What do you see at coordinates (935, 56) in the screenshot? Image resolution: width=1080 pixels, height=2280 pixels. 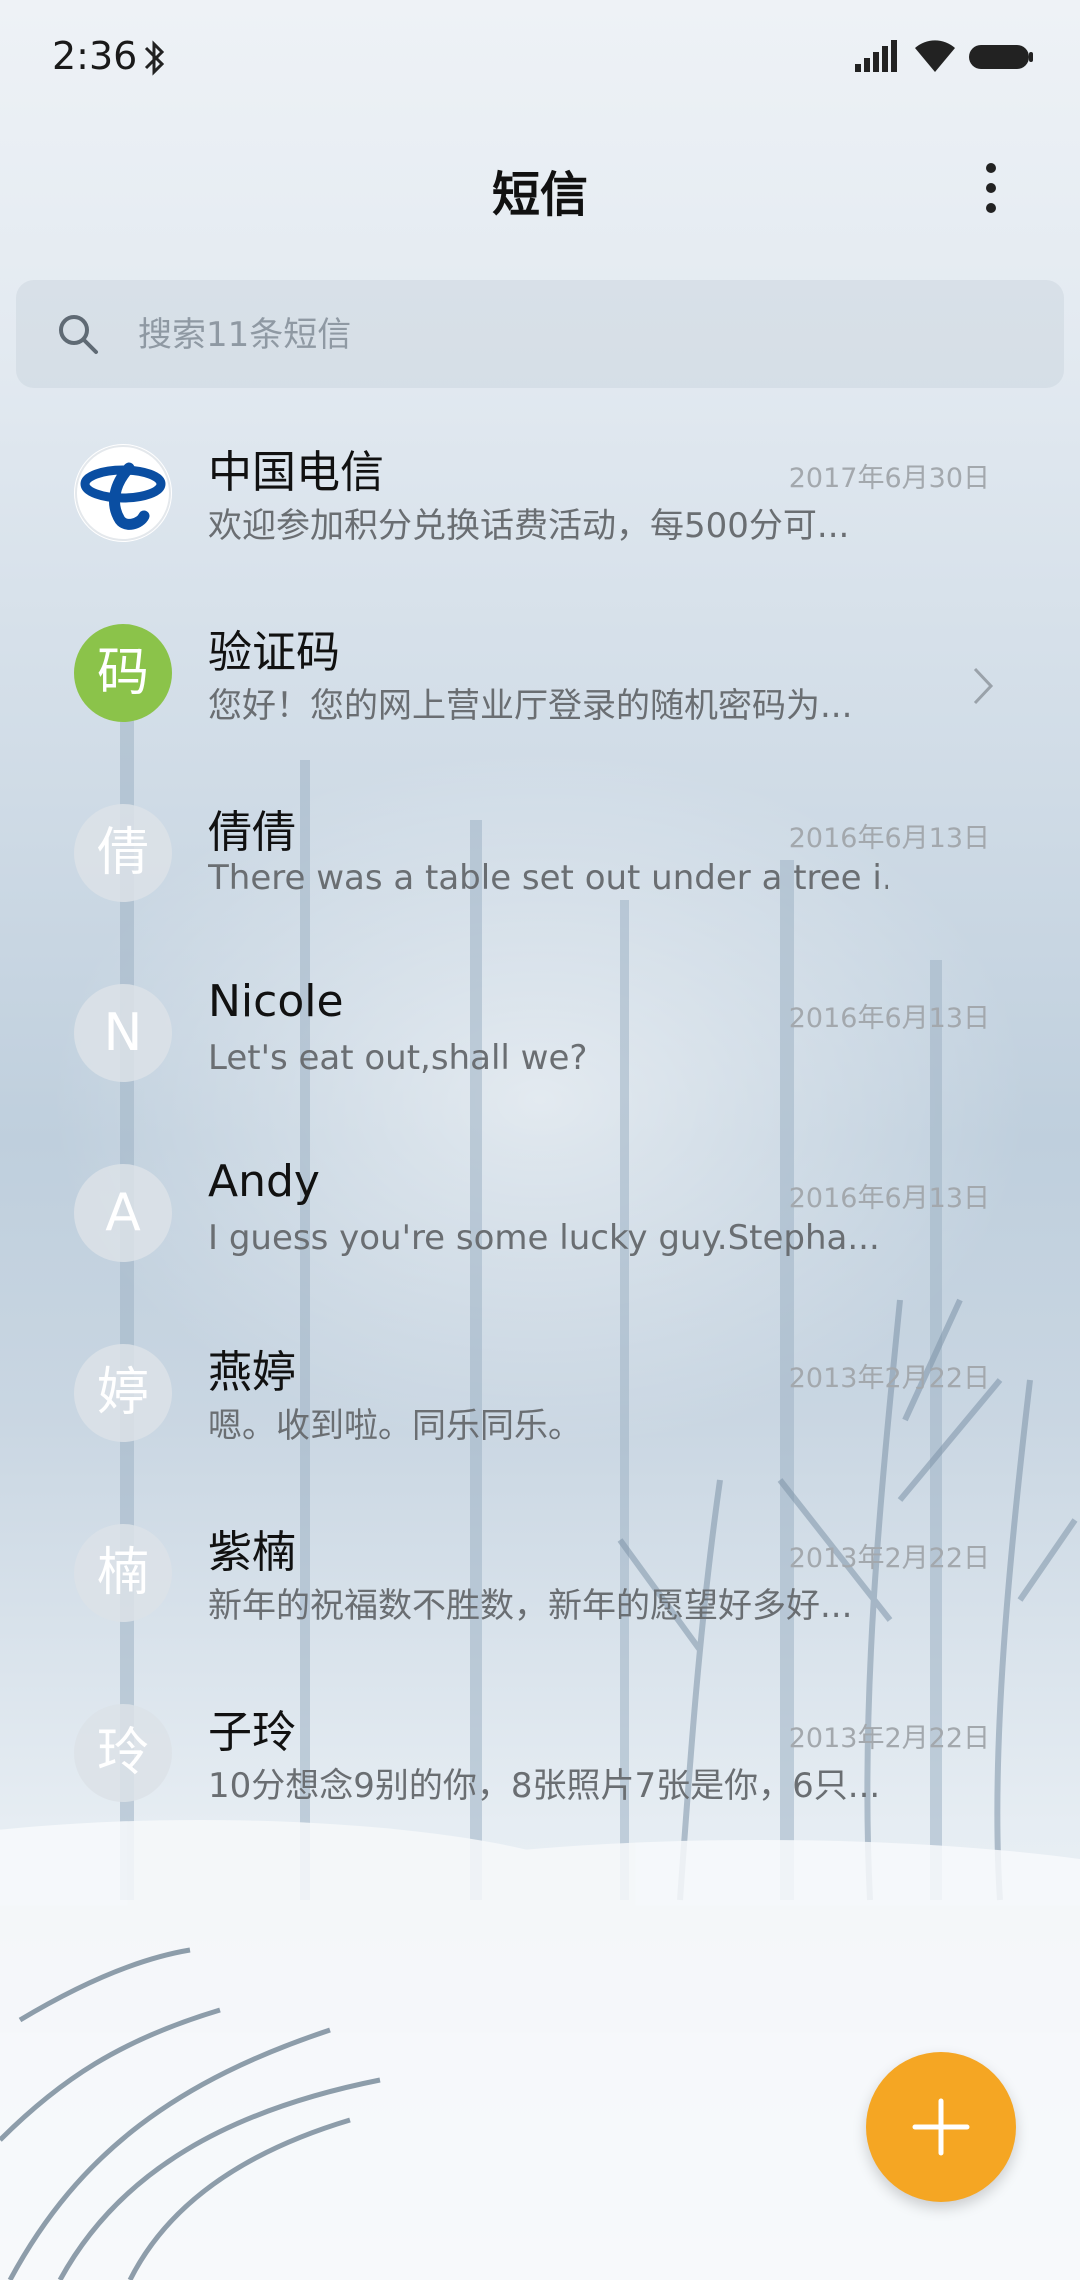 I see `wifi-icon` at bounding box center [935, 56].